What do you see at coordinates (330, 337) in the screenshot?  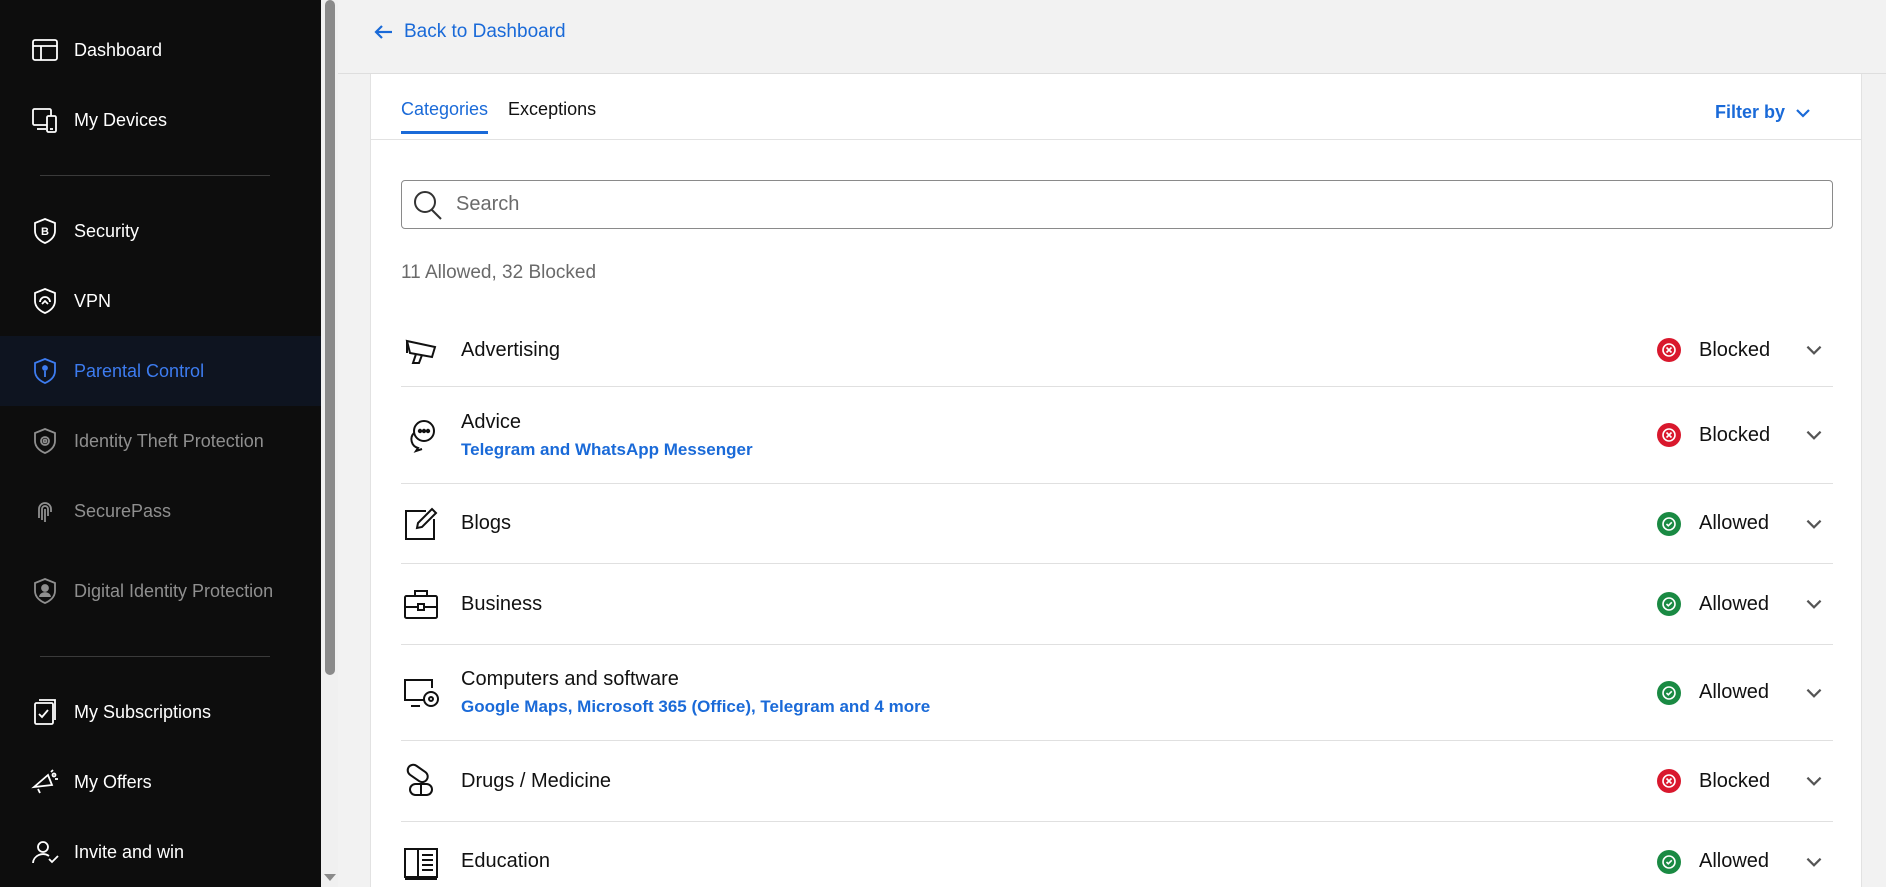 I see `sidebar-scrollbar-thumb` at bounding box center [330, 337].